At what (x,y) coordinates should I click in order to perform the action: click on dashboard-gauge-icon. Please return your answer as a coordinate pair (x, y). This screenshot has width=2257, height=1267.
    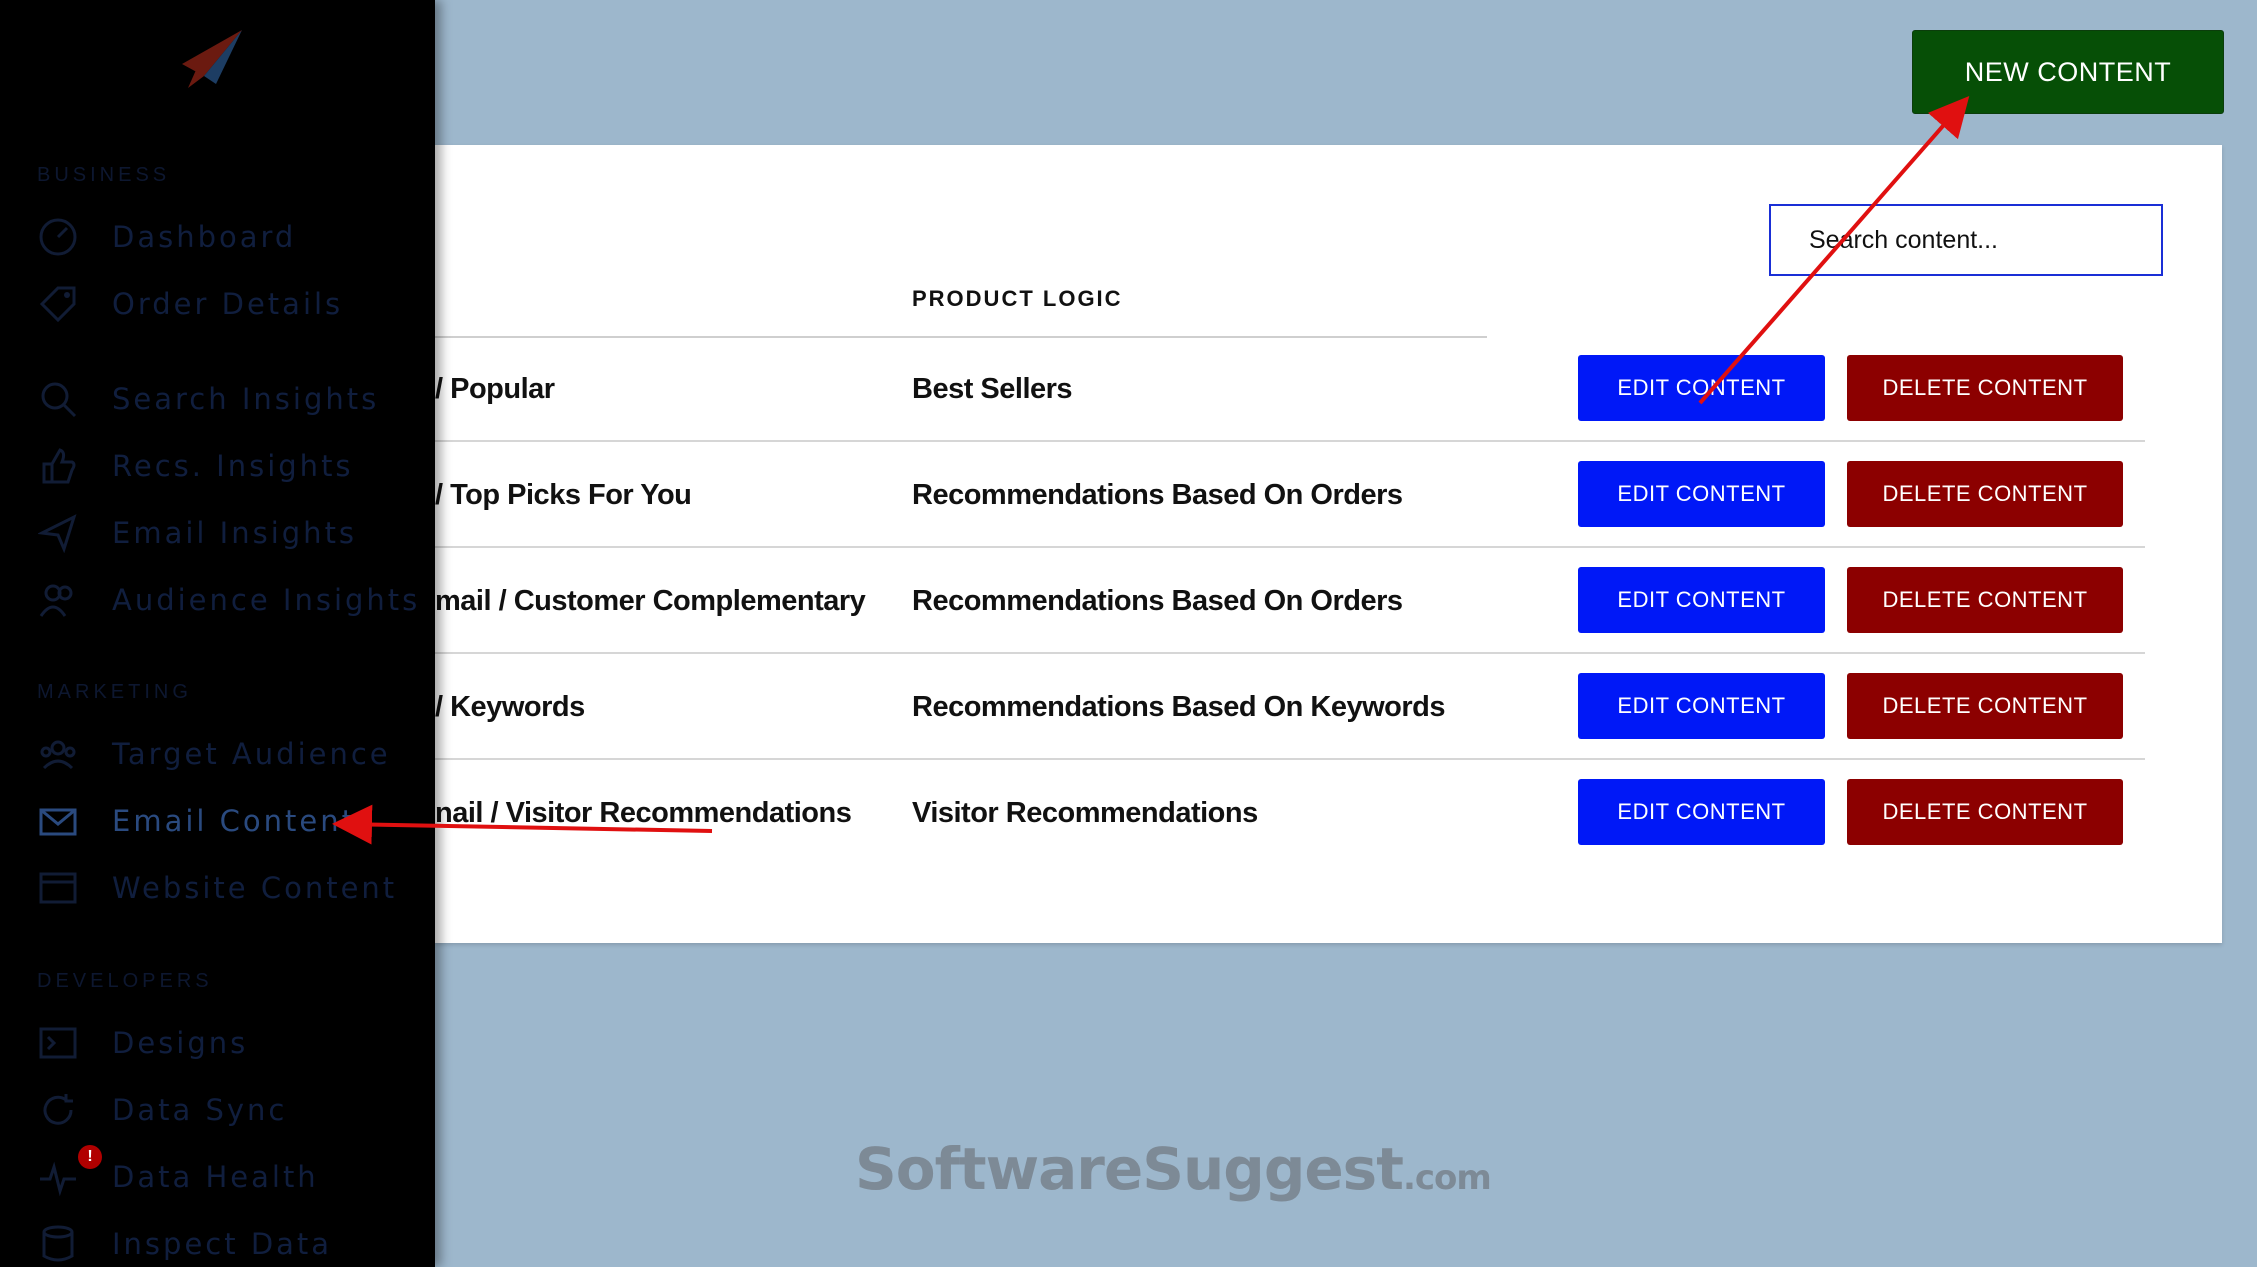
    Looking at the image, I should click on (58, 237).